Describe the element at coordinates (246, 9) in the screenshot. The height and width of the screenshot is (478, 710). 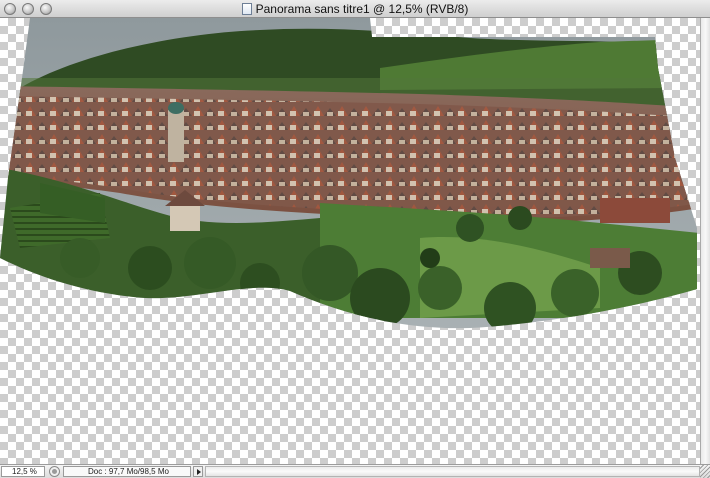
I see `document-icon` at that location.